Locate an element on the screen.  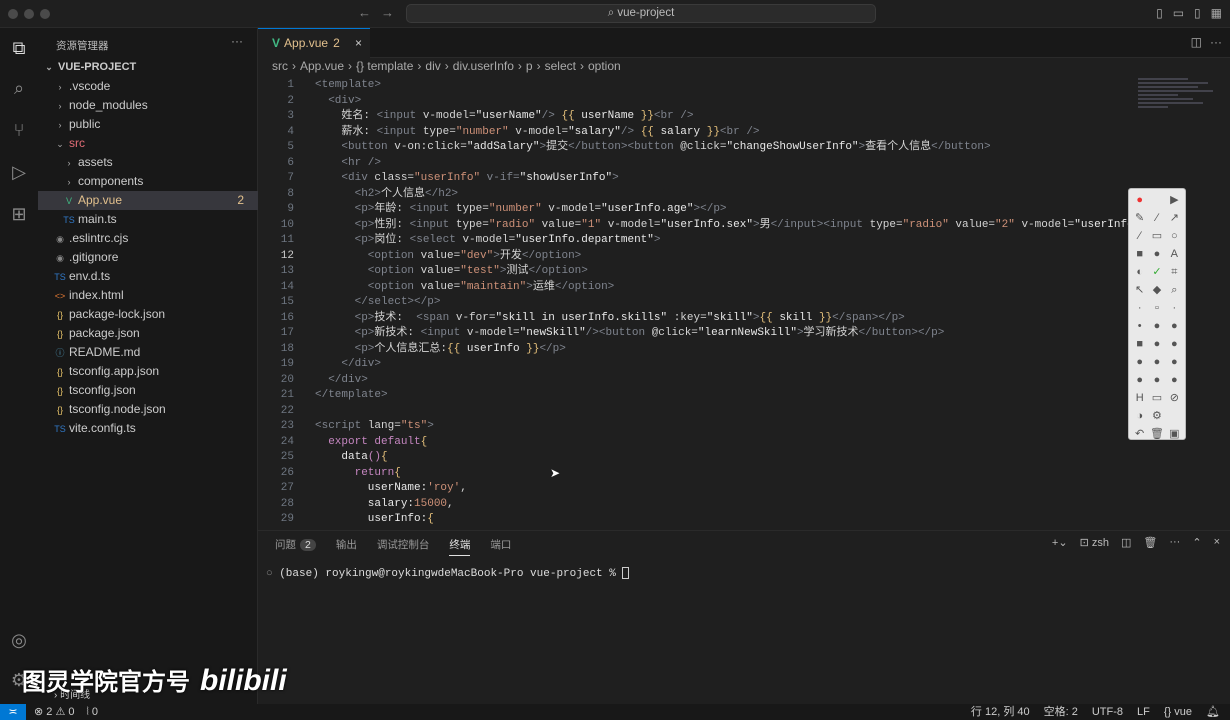
file-tree-item: ◉ .eslintrc.cjs is located at coordinates (148, 238).